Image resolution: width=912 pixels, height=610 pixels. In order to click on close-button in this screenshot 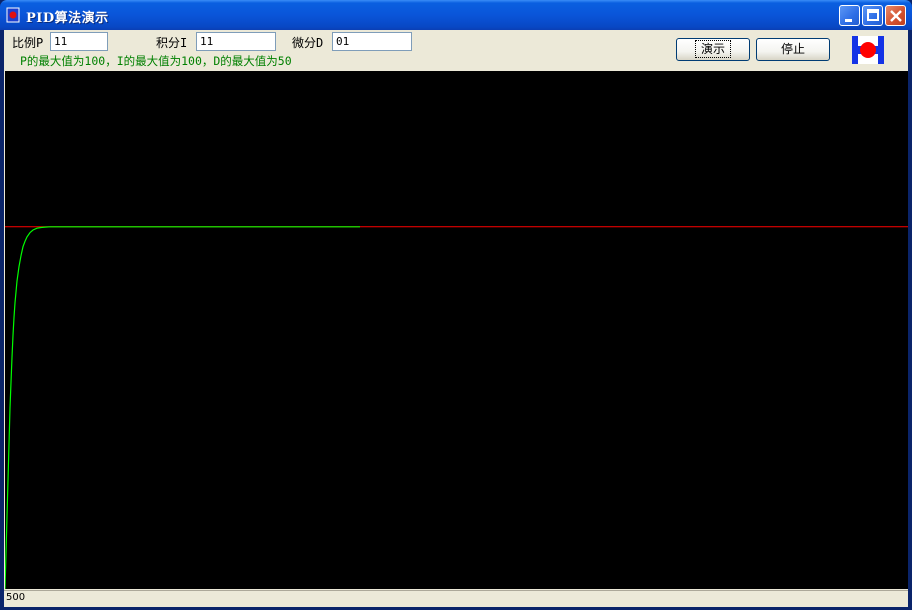, I will do `click(895, 15)`.